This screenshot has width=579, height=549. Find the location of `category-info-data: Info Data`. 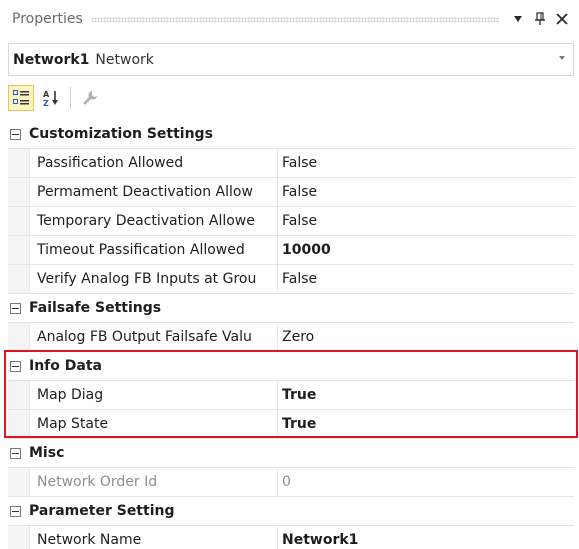

category-info-data: Info Data is located at coordinates (291, 366).